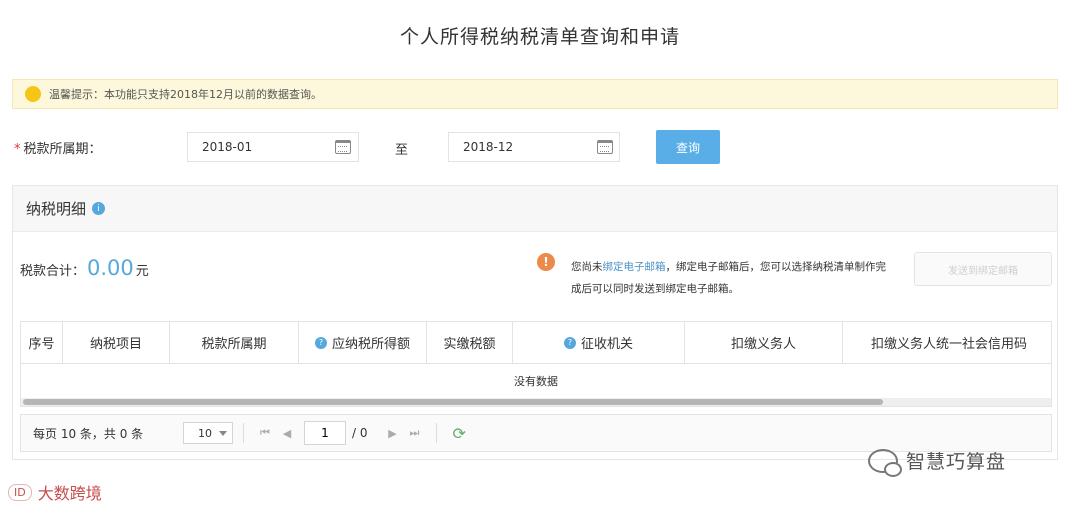 This screenshot has width=1080, height=514. I want to click on to-label: 至, so click(402, 150).